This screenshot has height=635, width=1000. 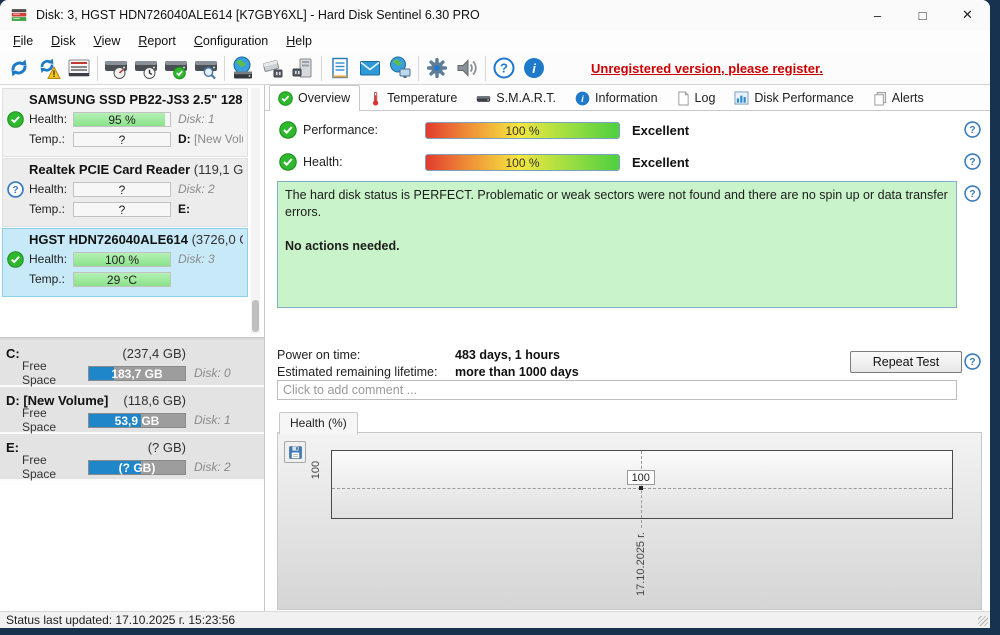 I want to click on disk-connect-icon, so click(x=303, y=68).